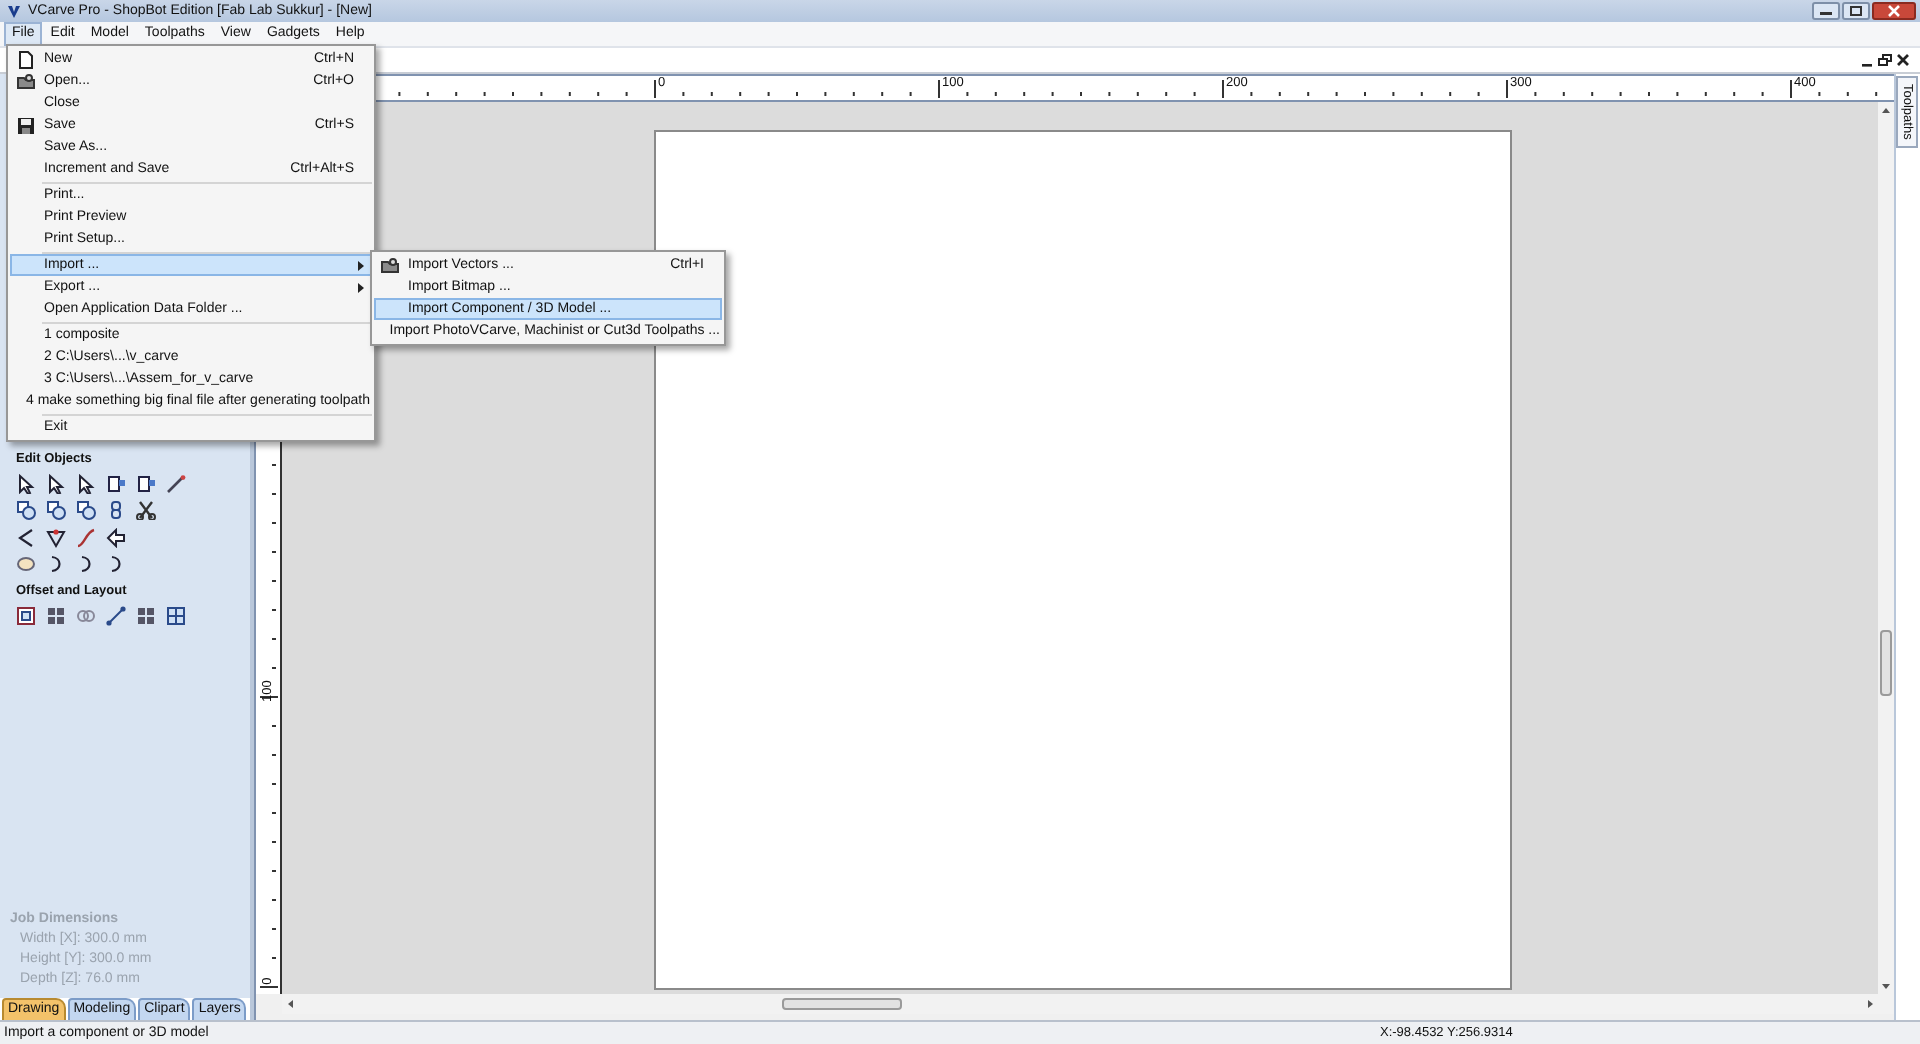  I want to click on pattern-icon, so click(176, 615).